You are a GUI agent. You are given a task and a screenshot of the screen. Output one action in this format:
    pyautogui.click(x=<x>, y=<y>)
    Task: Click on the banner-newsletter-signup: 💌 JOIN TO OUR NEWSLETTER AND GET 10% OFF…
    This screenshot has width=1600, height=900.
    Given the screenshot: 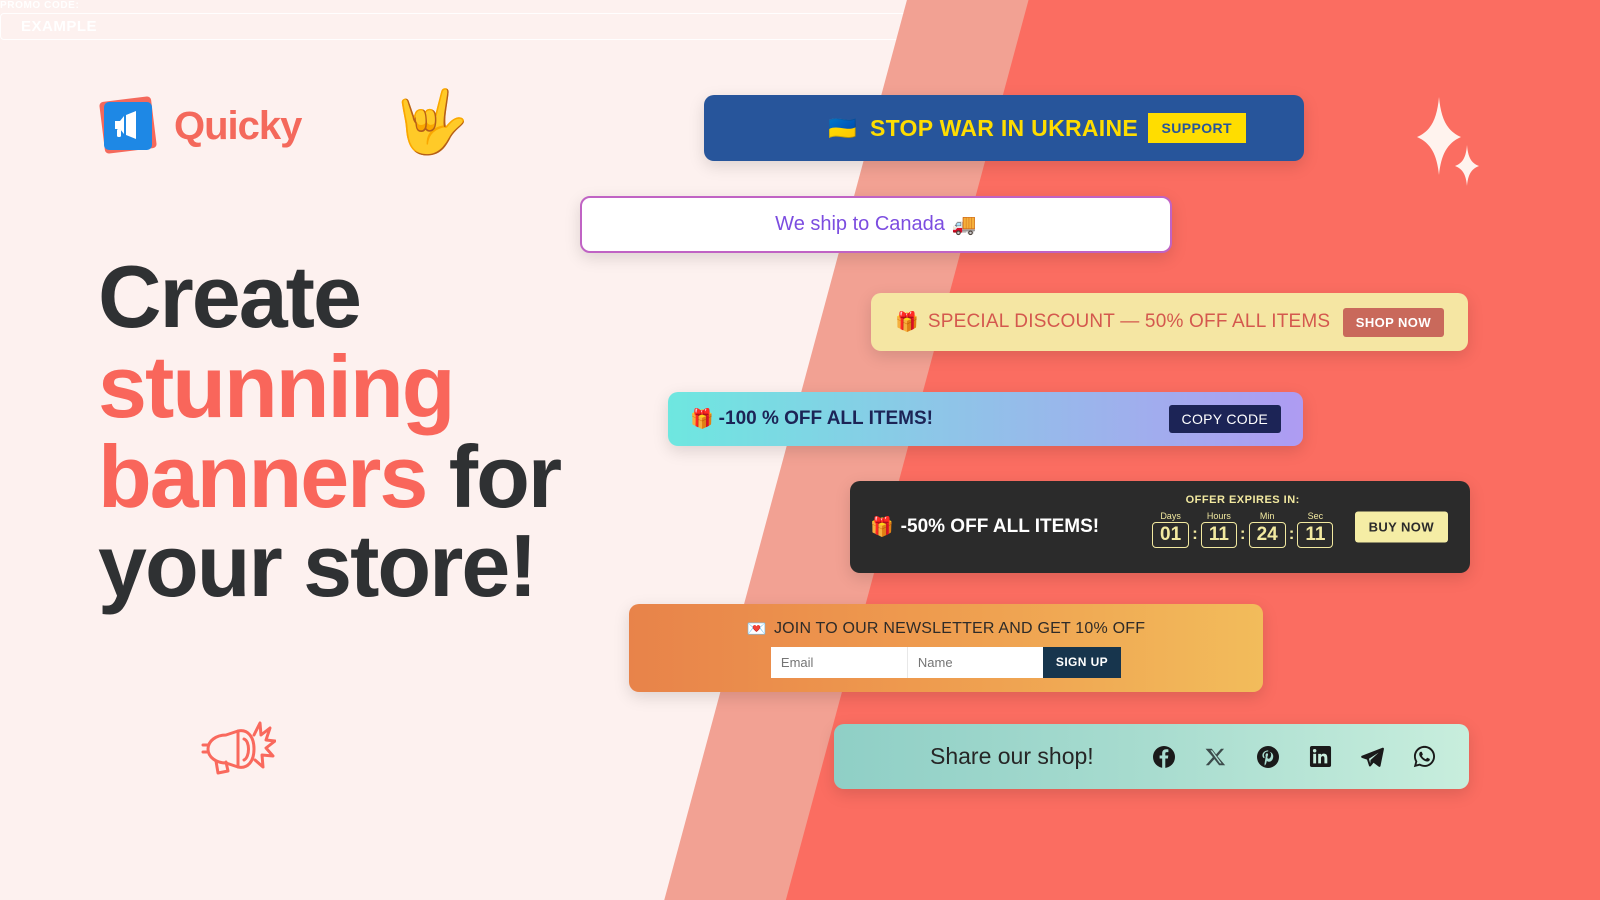 What is the action you would take?
    pyautogui.click(x=946, y=648)
    